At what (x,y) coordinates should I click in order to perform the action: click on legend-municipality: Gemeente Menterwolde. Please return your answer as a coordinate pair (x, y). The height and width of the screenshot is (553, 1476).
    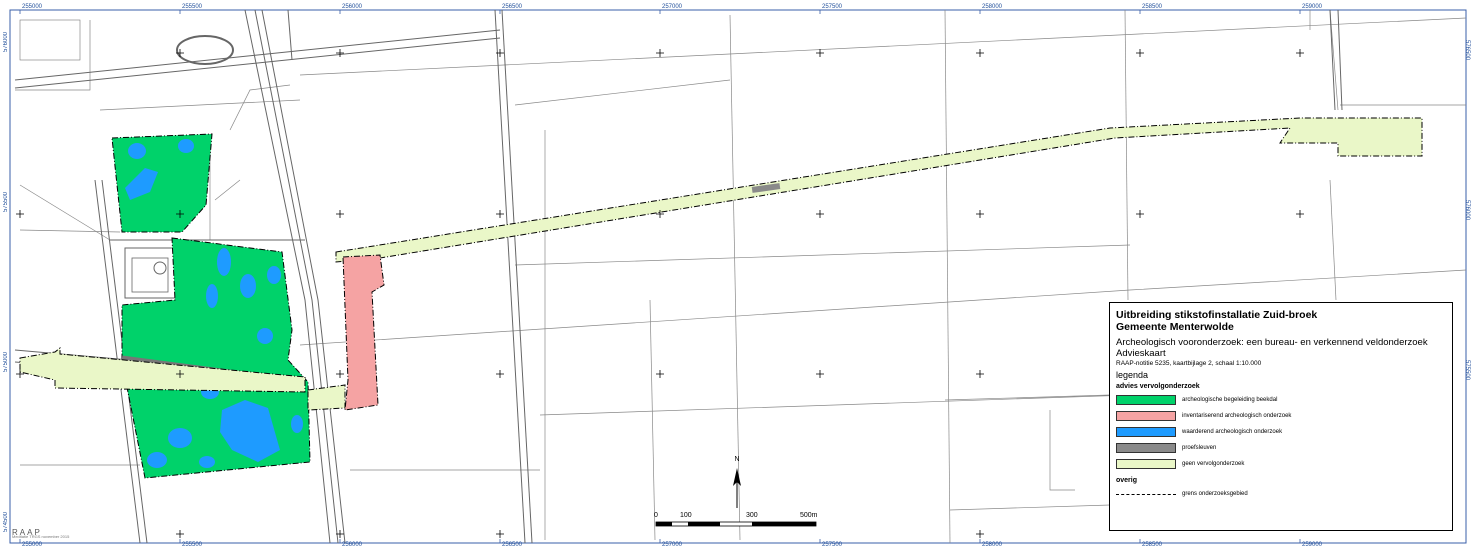
    Looking at the image, I should click on (1175, 327).